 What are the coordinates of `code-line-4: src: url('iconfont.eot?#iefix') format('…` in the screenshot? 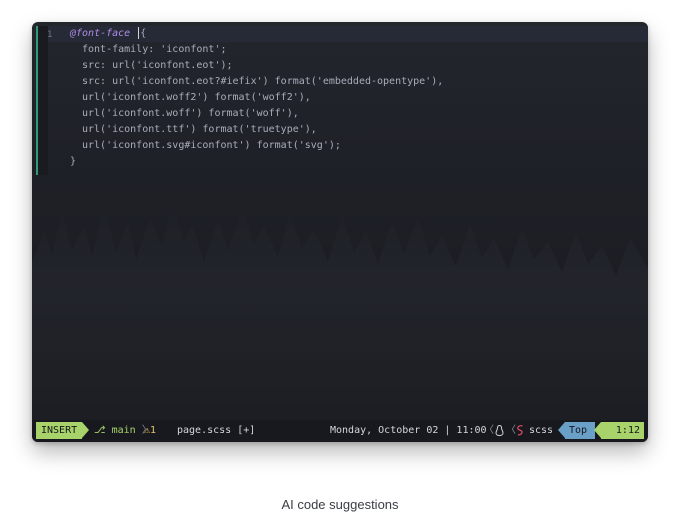 It's located at (262, 82).